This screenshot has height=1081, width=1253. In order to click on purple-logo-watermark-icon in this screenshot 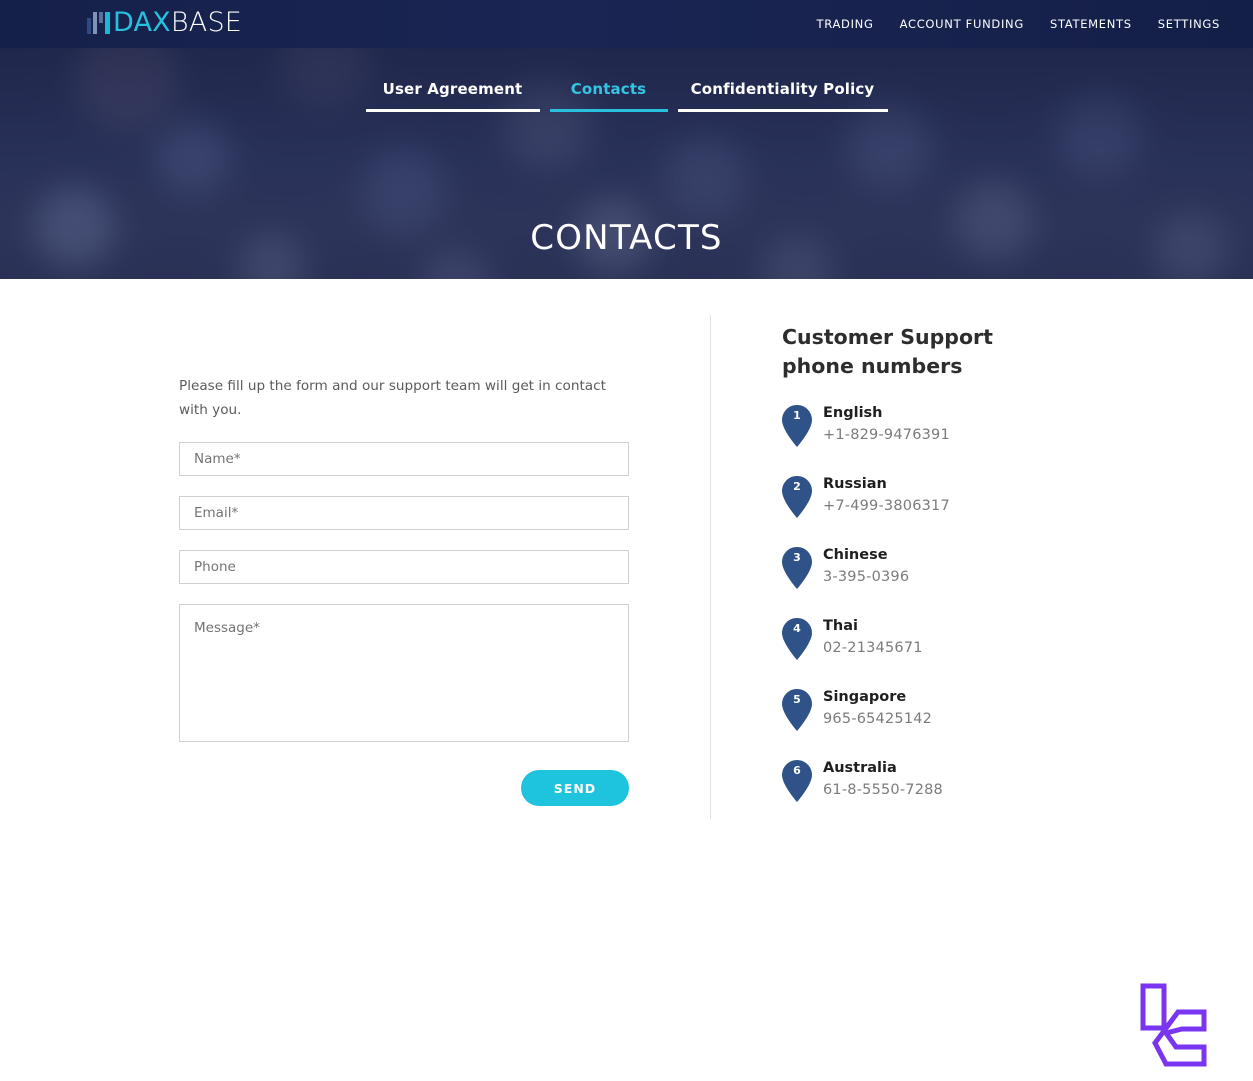, I will do `click(1174, 1031)`.